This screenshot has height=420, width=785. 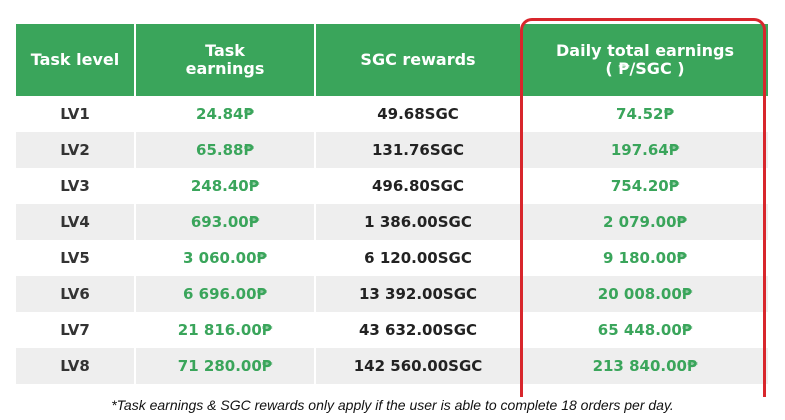 What do you see at coordinates (226, 366) in the screenshot?
I see `cell-task-earnings: 71 280.00₱` at bounding box center [226, 366].